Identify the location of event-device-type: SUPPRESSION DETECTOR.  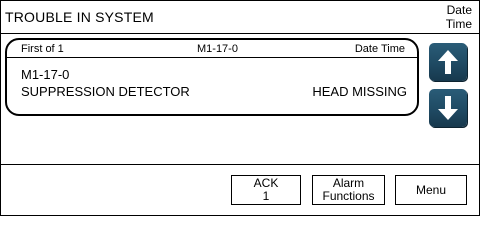
(105, 91).